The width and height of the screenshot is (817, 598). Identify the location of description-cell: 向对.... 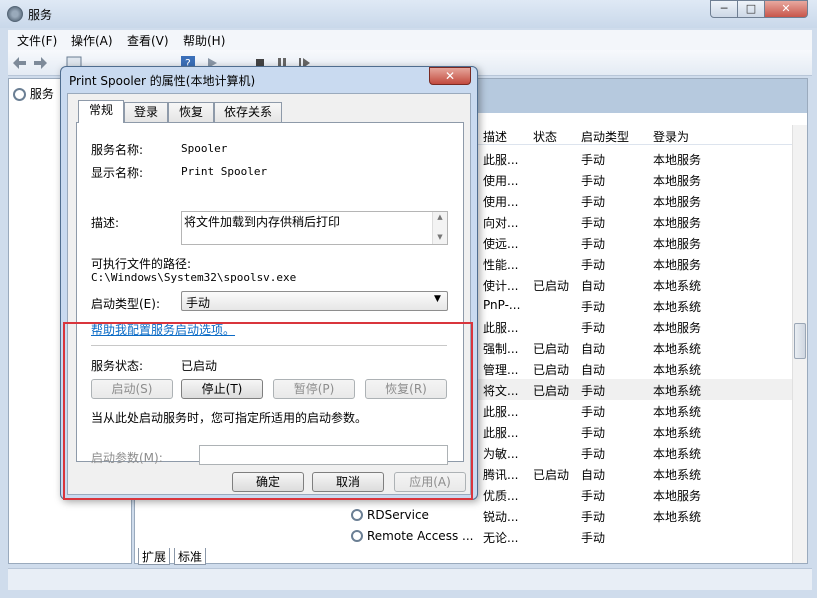
(500, 222).